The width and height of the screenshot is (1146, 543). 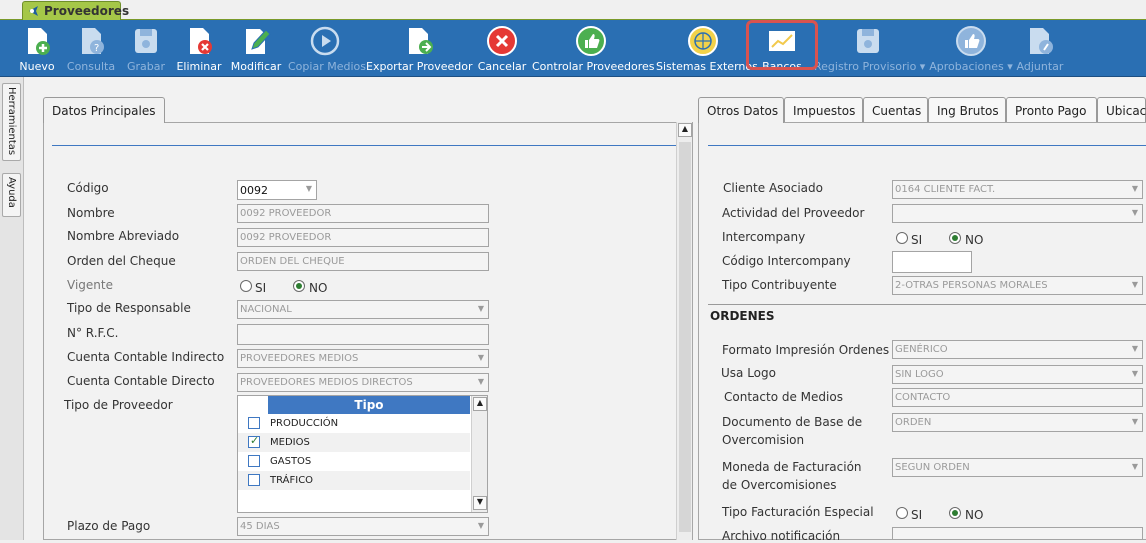 What do you see at coordinates (37, 66) in the screenshot?
I see `nuevo-label: Nuevo` at bounding box center [37, 66].